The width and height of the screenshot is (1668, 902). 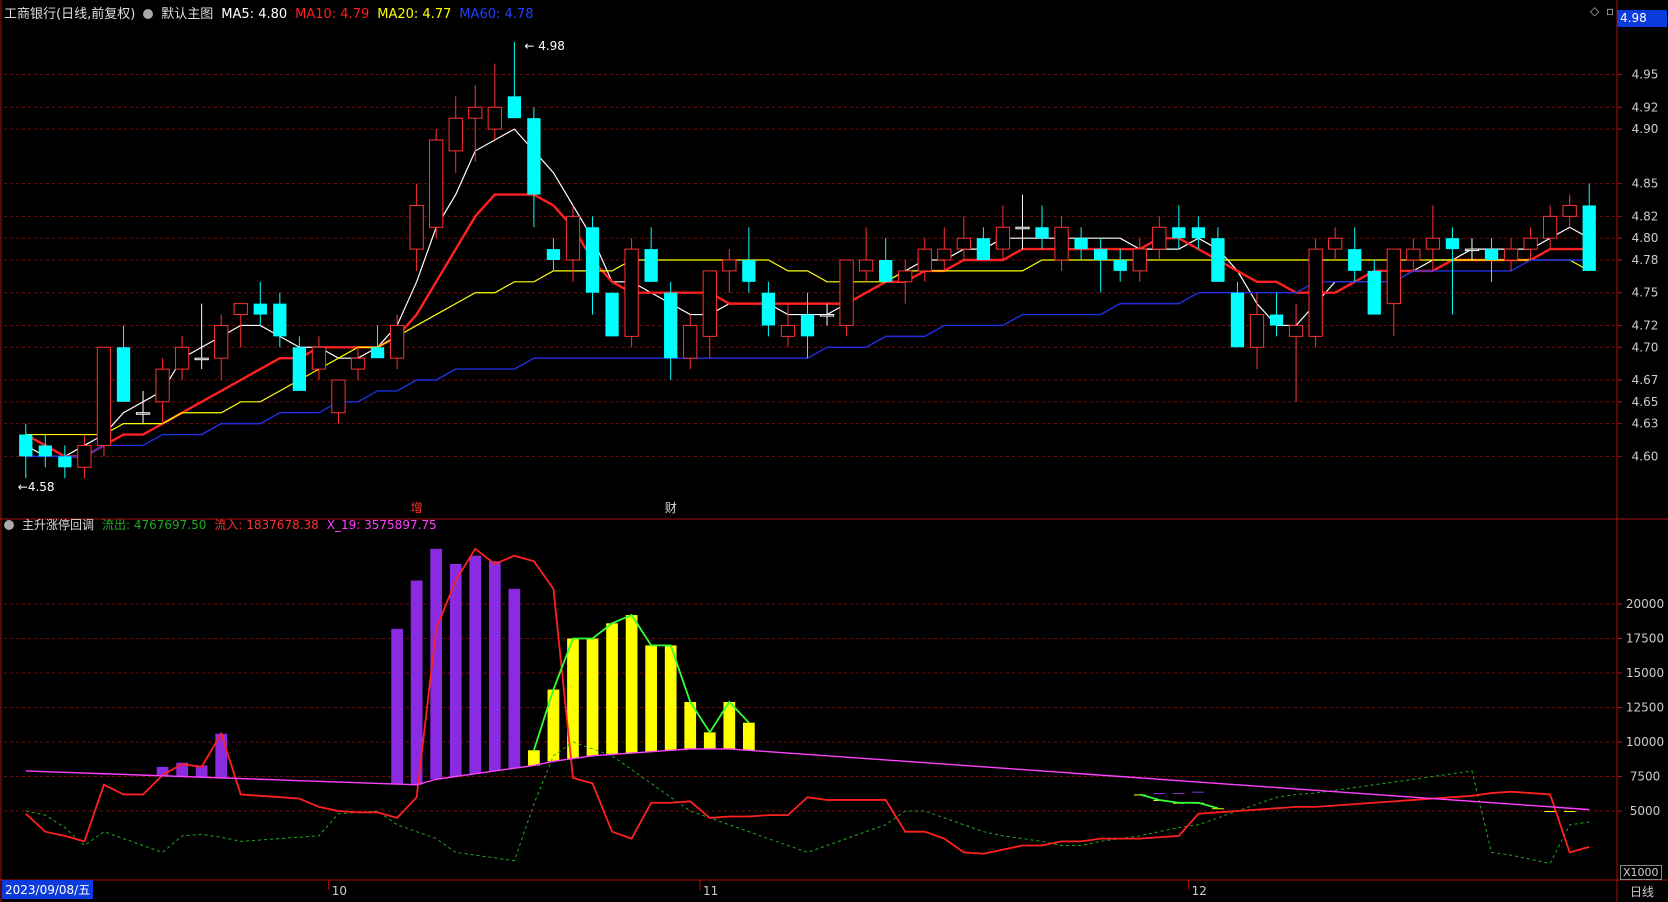 I want to click on y-tick-label: 4.85, so click(x=1645, y=184).